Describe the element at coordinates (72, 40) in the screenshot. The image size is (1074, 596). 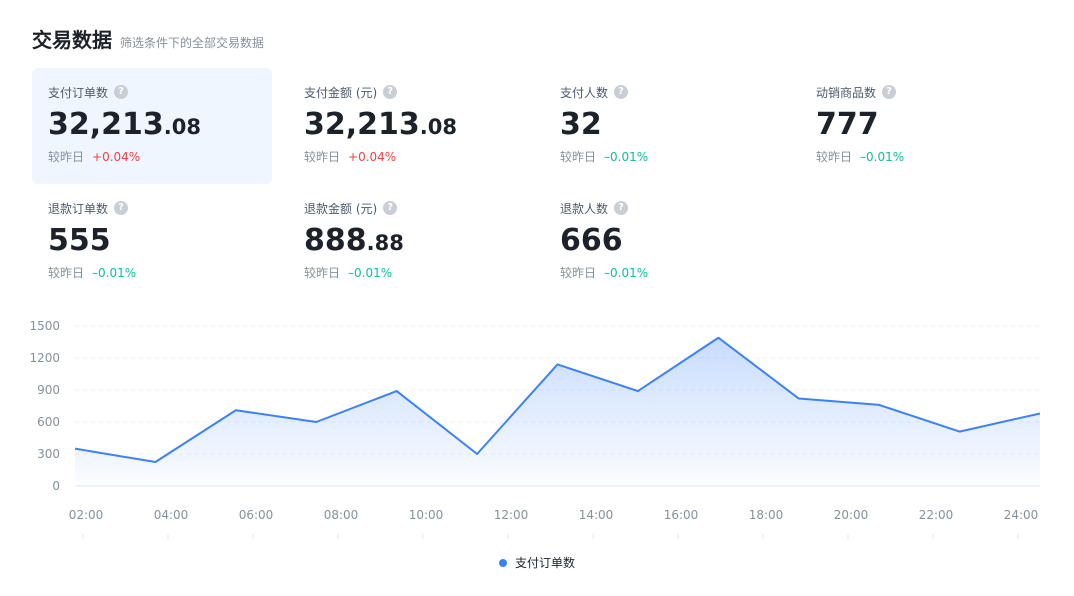
I see `page-title: 交易数据` at that location.